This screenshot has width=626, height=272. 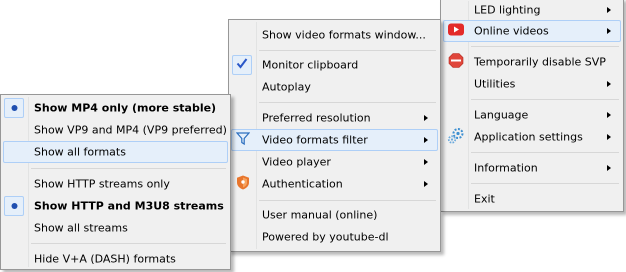 What do you see at coordinates (484, 199) in the screenshot?
I see `menu-item-label: Exit` at bounding box center [484, 199].